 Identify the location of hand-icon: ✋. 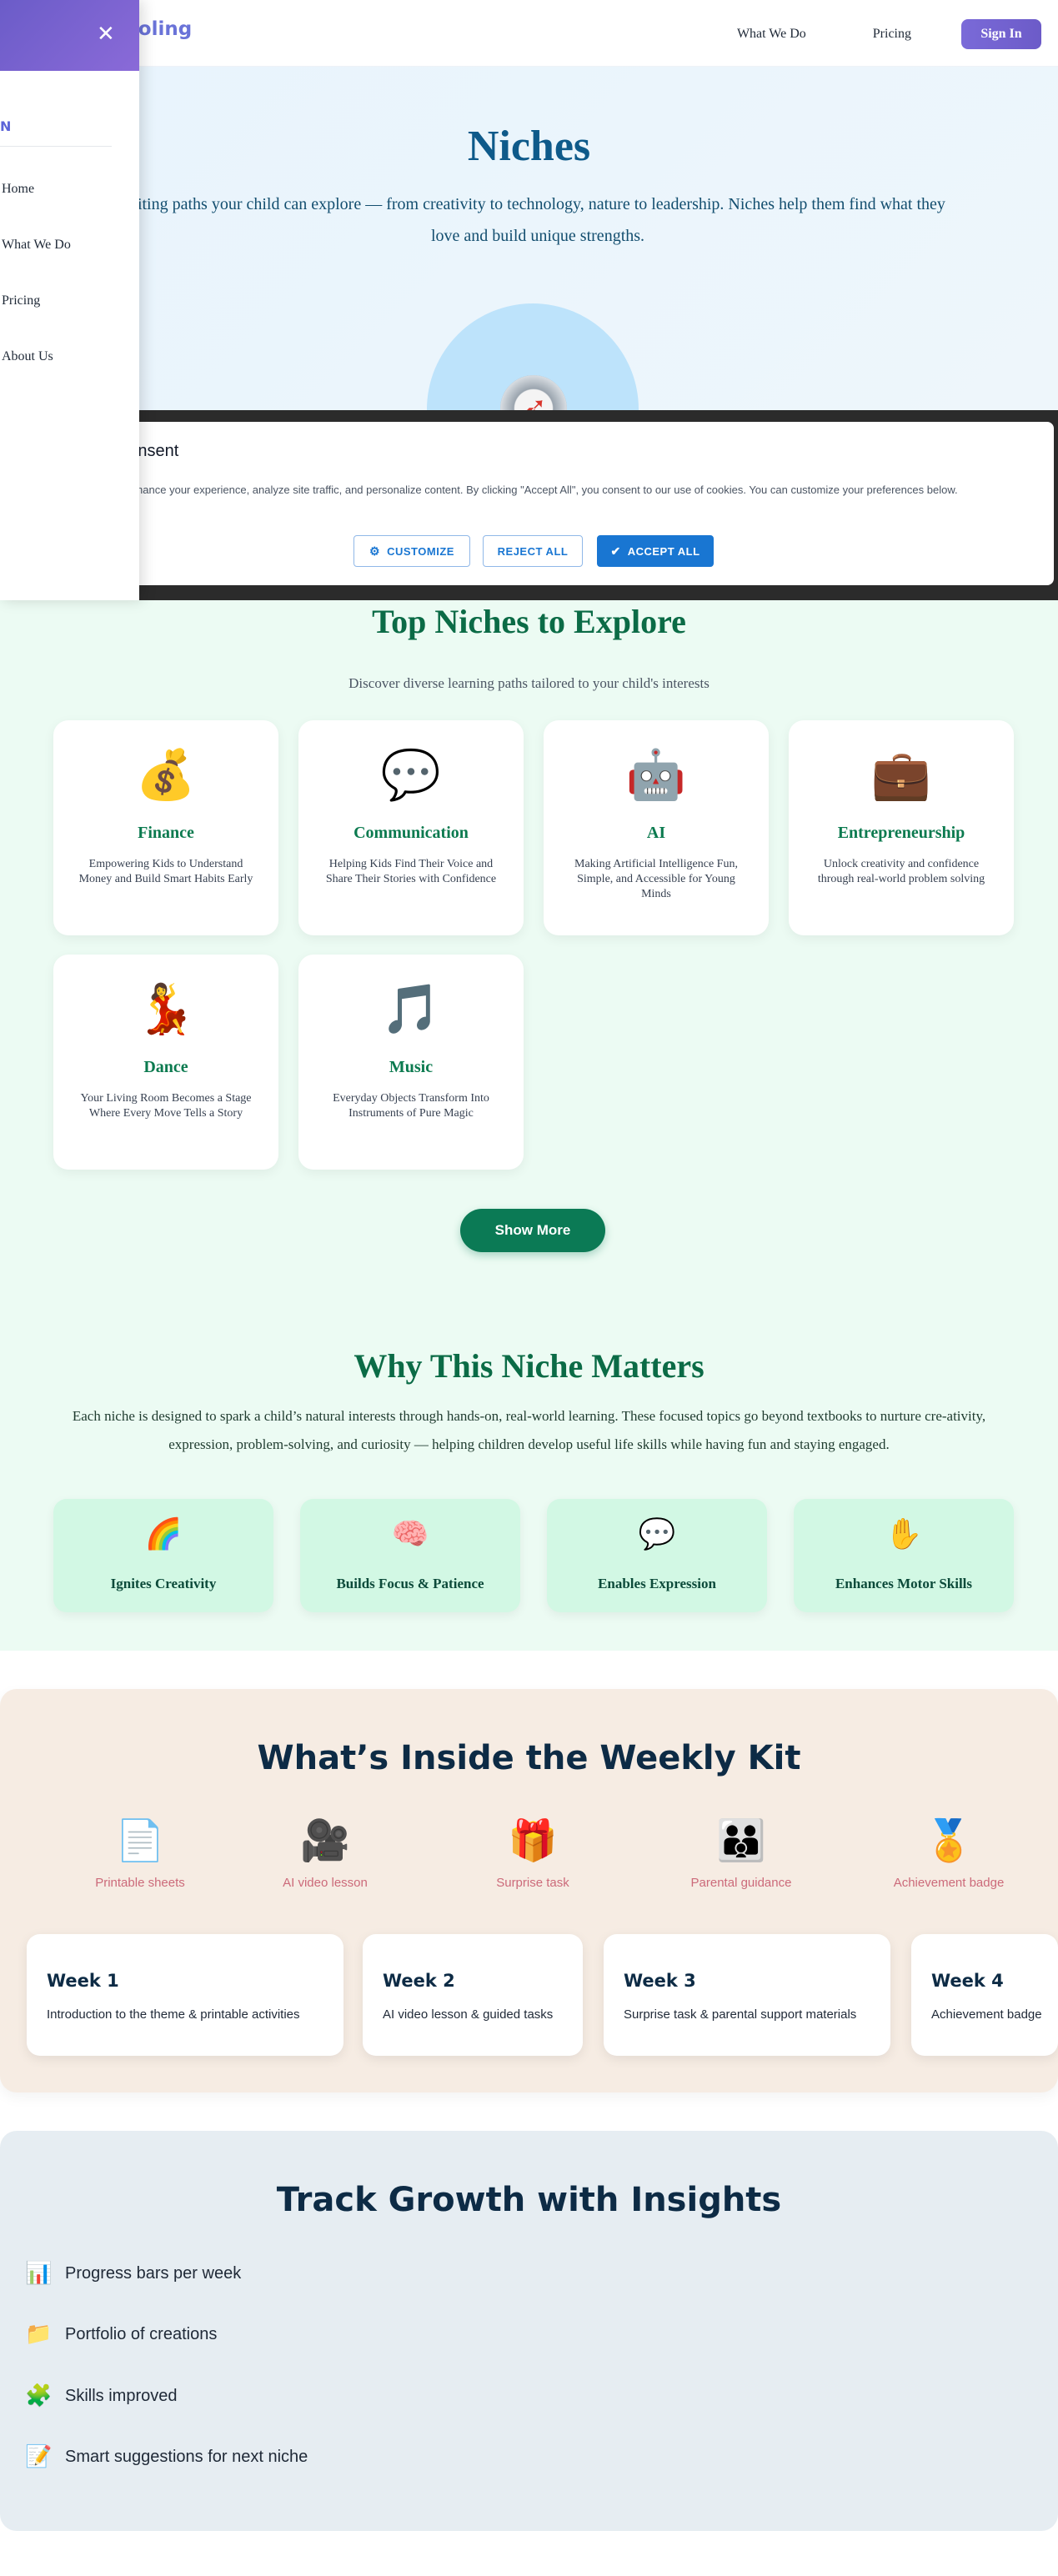
(904, 1534).